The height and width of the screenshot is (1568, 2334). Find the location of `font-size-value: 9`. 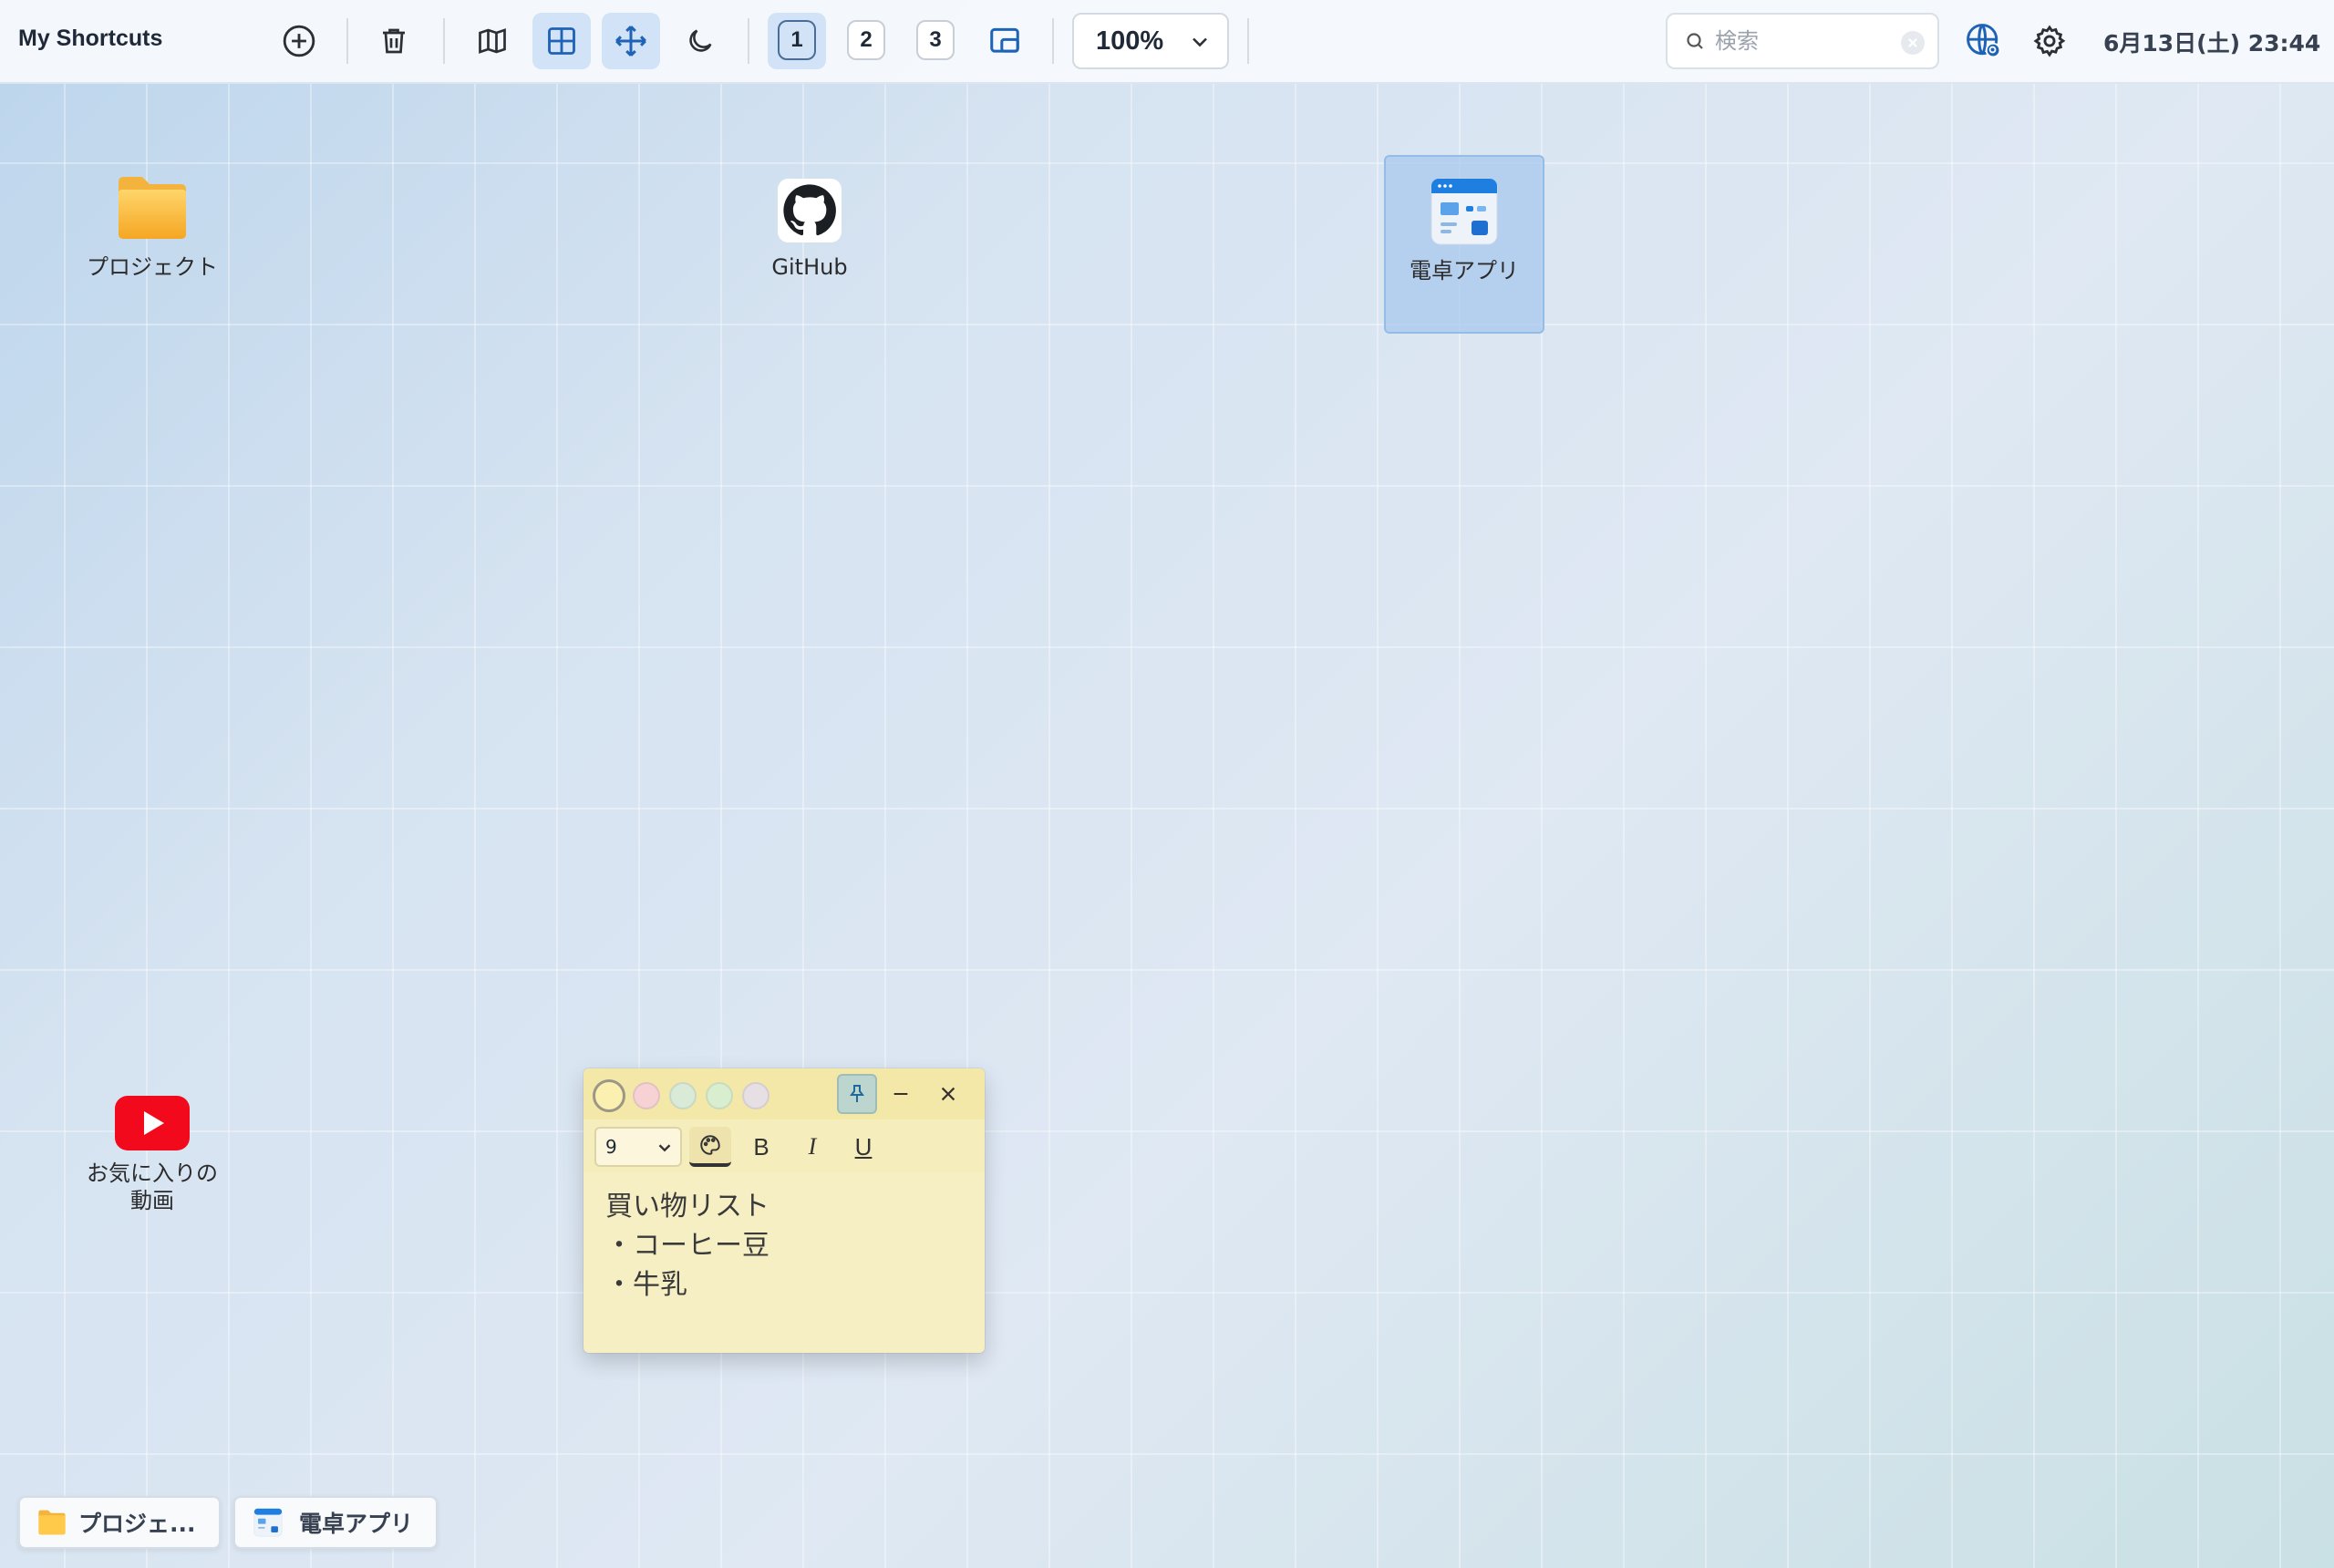

font-size-value: 9 is located at coordinates (611, 1147).